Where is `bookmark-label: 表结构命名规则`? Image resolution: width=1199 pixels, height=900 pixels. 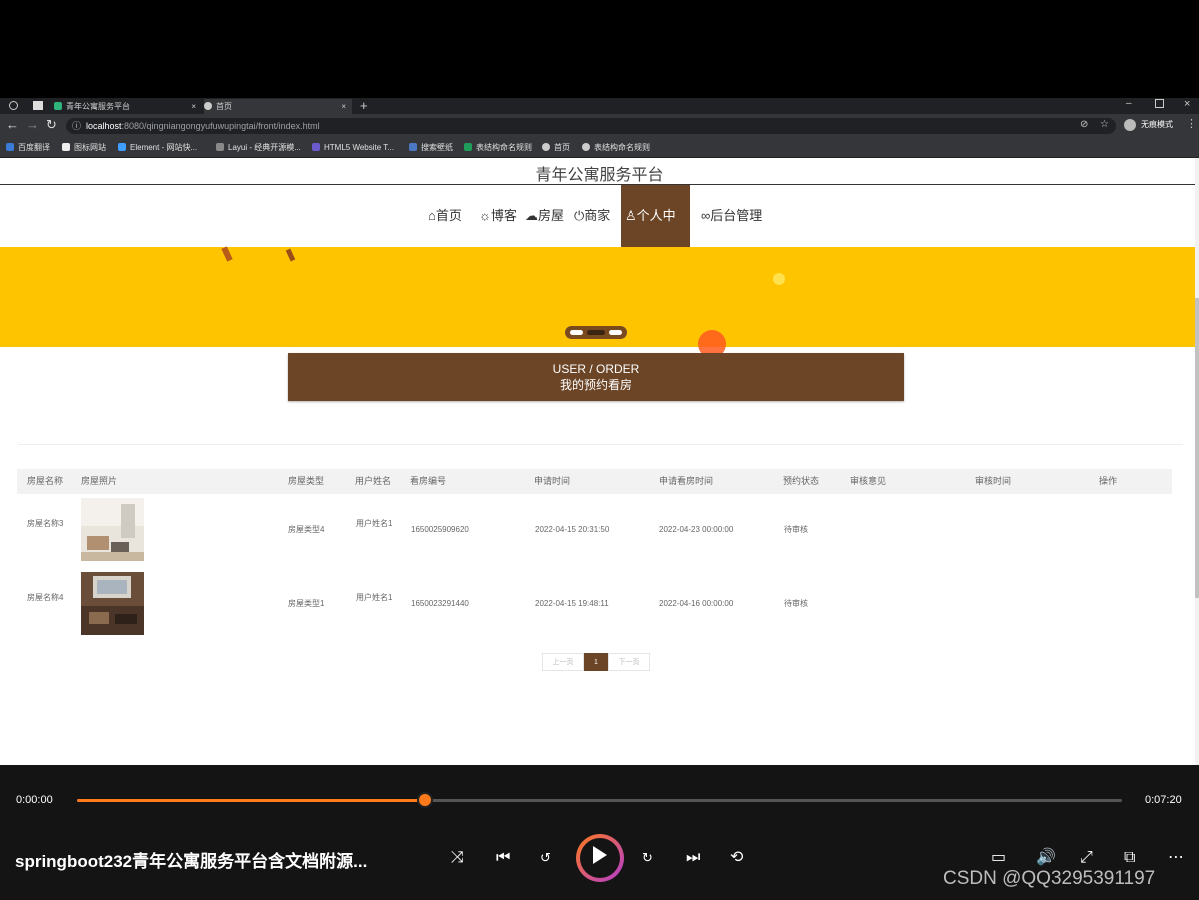
bookmark-label: 表结构命名规则 is located at coordinates (622, 147).